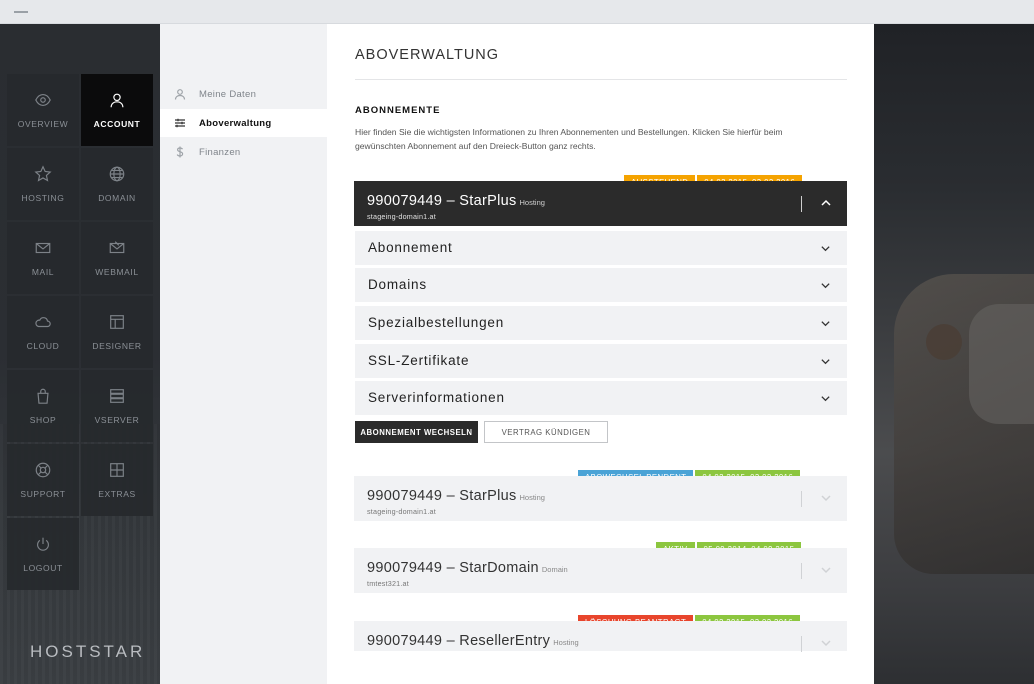  I want to click on nav-item-label: SUPPORT, so click(43, 494).